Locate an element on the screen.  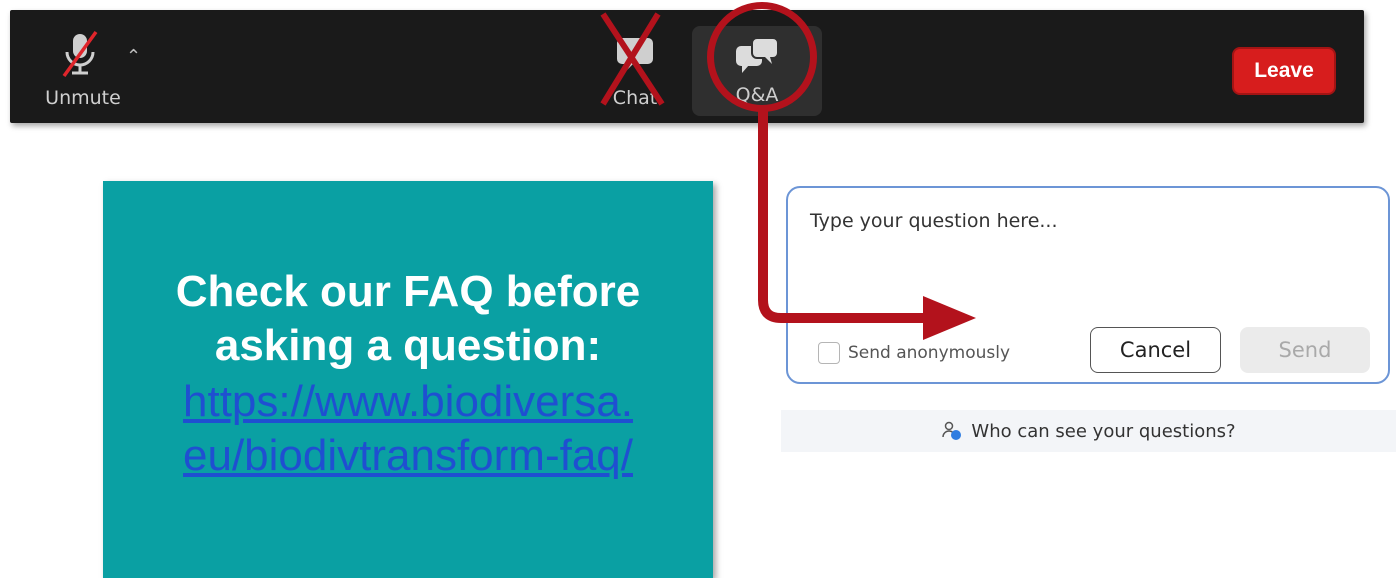
caret-up-icon: ⌃ is located at coordinates (133, 56).